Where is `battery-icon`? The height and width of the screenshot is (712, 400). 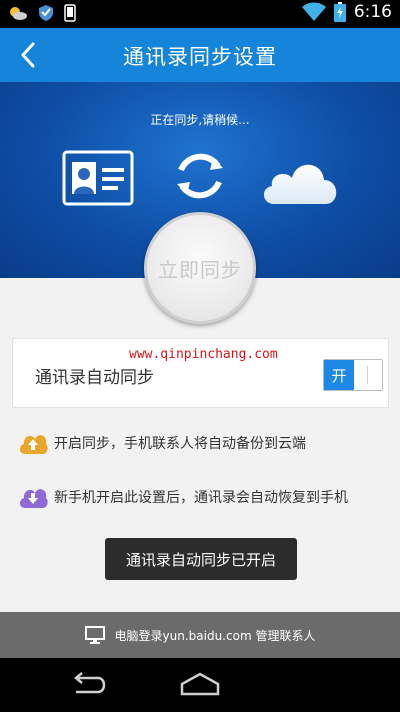 battery-icon is located at coordinates (339, 12).